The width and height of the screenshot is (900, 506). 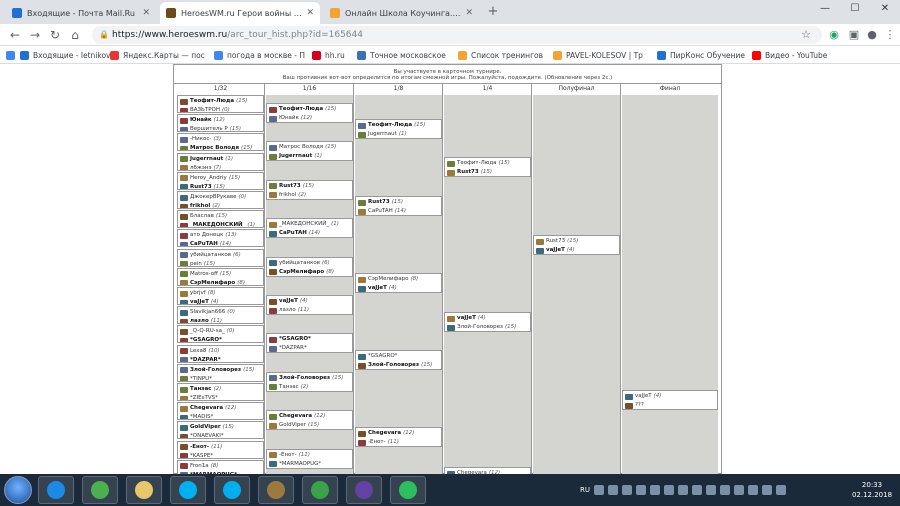 I want to click on player-row: Fron1a (8), so click(x=220, y=466).